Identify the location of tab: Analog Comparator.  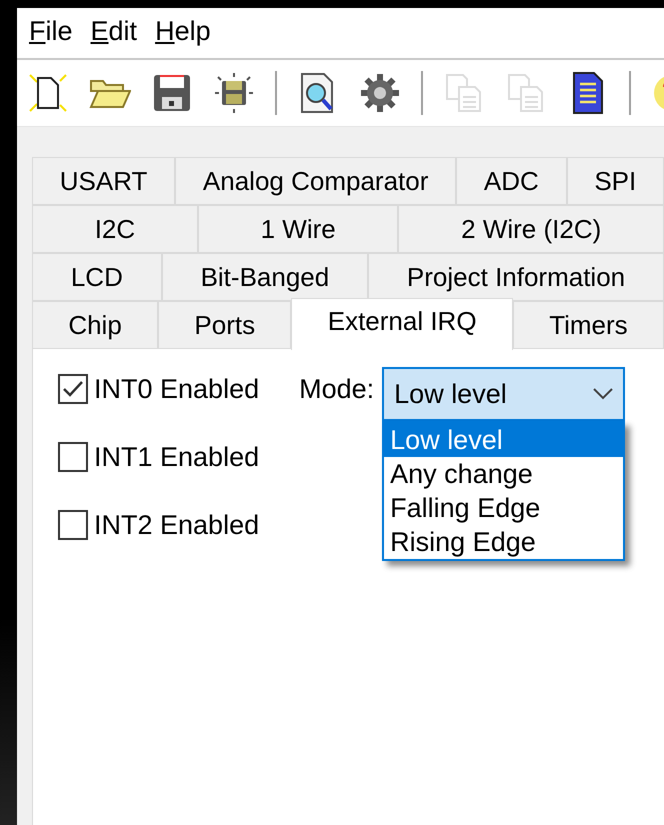
(315, 181).